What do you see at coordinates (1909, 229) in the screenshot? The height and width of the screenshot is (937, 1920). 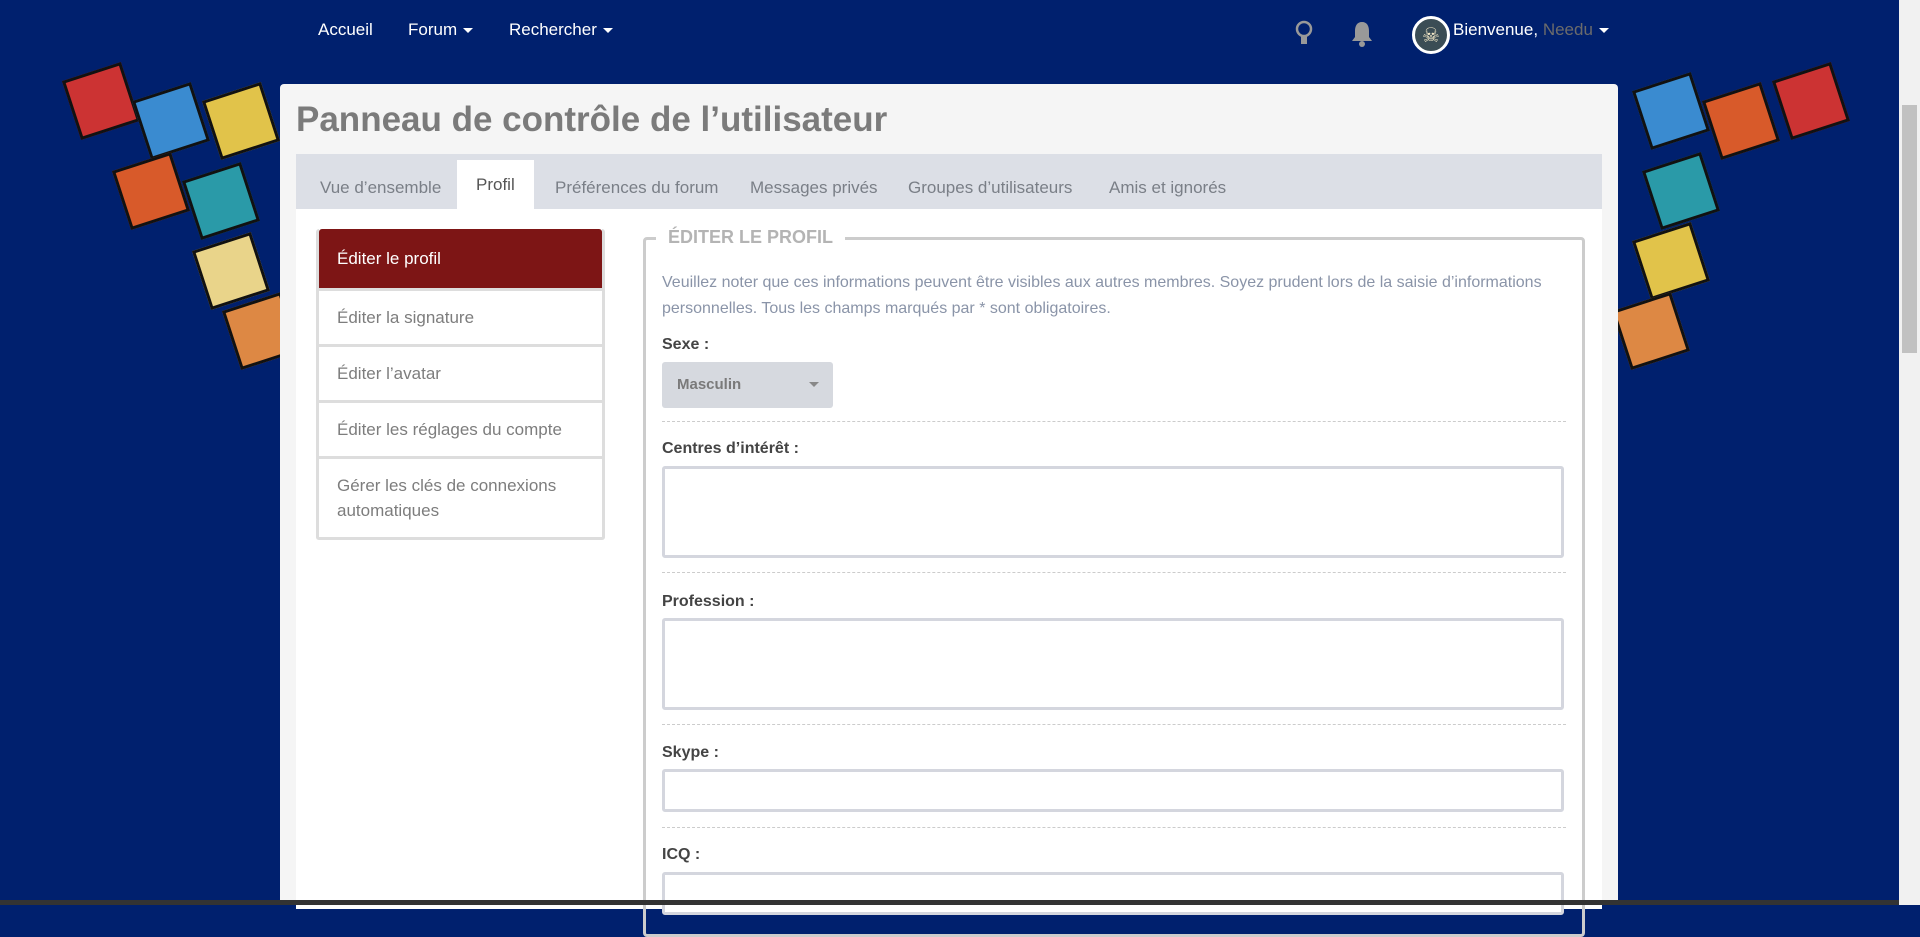 I see `scrollbar-thumb` at bounding box center [1909, 229].